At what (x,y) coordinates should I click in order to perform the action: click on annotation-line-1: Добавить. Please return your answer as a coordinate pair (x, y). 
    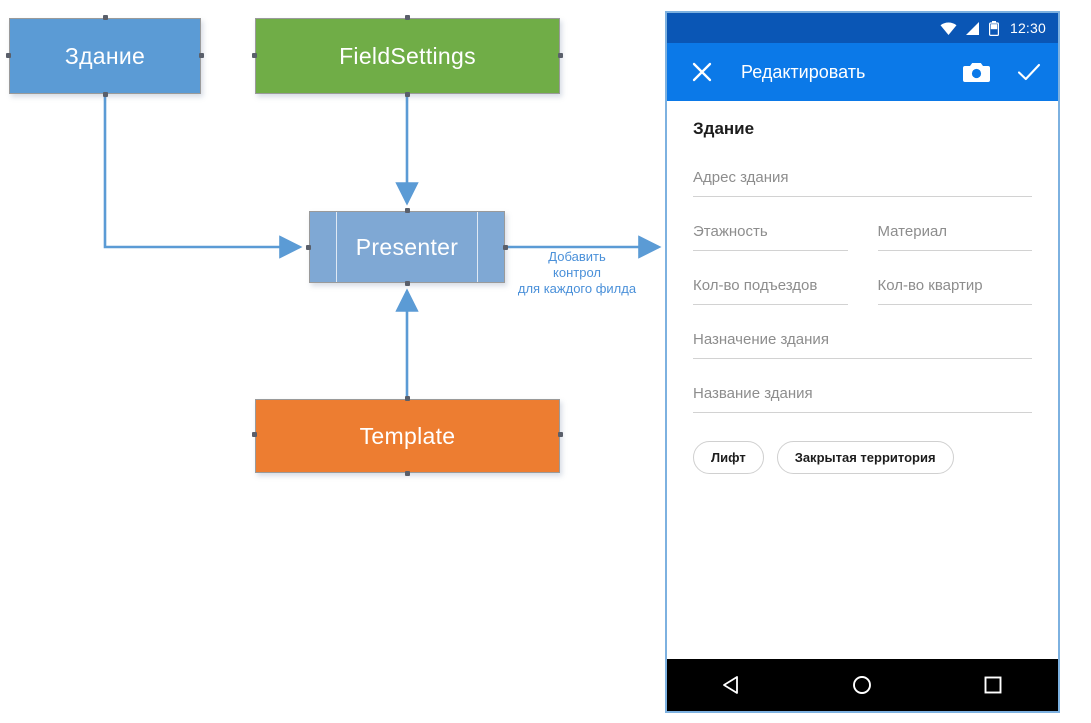
    Looking at the image, I should click on (577, 256).